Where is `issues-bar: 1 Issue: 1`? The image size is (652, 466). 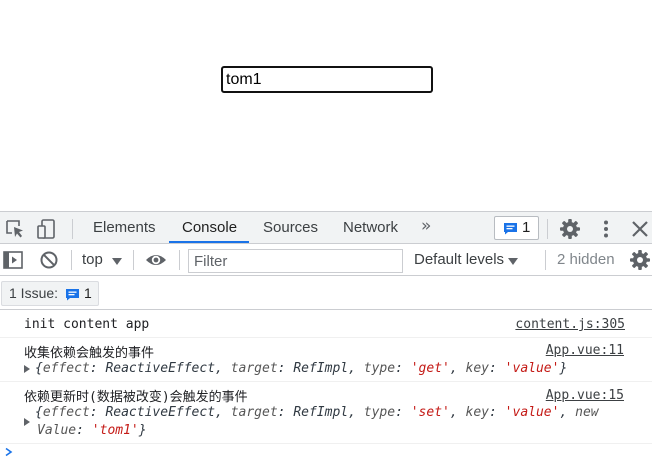 issues-bar: 1 Issue: 1 is located at coordinates (326, 293).